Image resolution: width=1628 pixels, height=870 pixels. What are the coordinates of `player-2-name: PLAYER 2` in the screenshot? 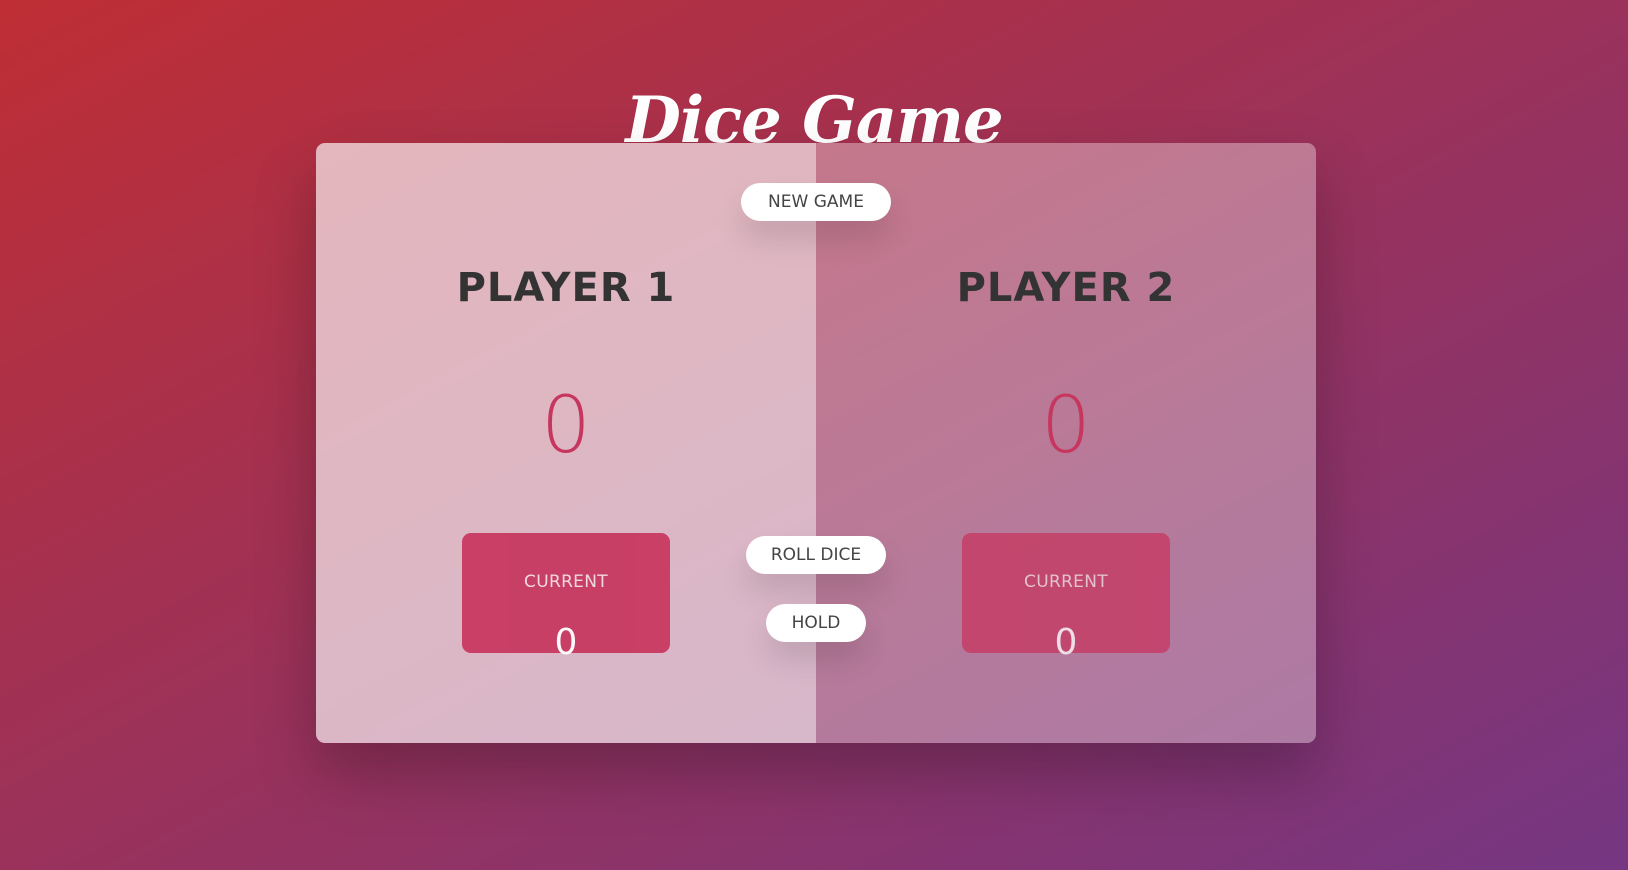 It's located at (1066, 288).